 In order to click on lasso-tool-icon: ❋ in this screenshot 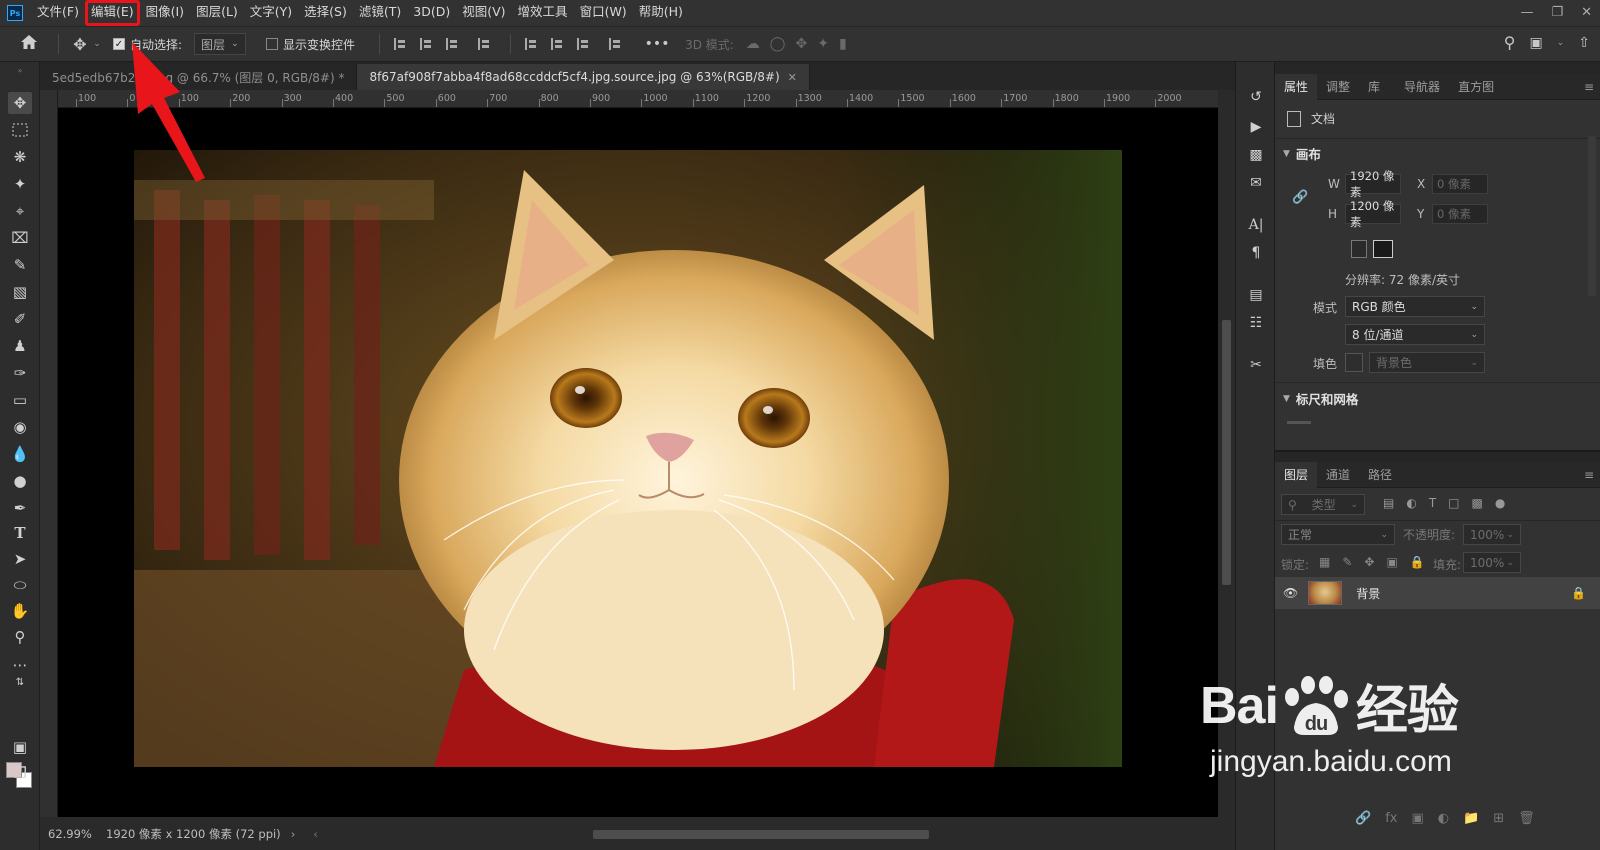, I will do `click(20, 157)`.